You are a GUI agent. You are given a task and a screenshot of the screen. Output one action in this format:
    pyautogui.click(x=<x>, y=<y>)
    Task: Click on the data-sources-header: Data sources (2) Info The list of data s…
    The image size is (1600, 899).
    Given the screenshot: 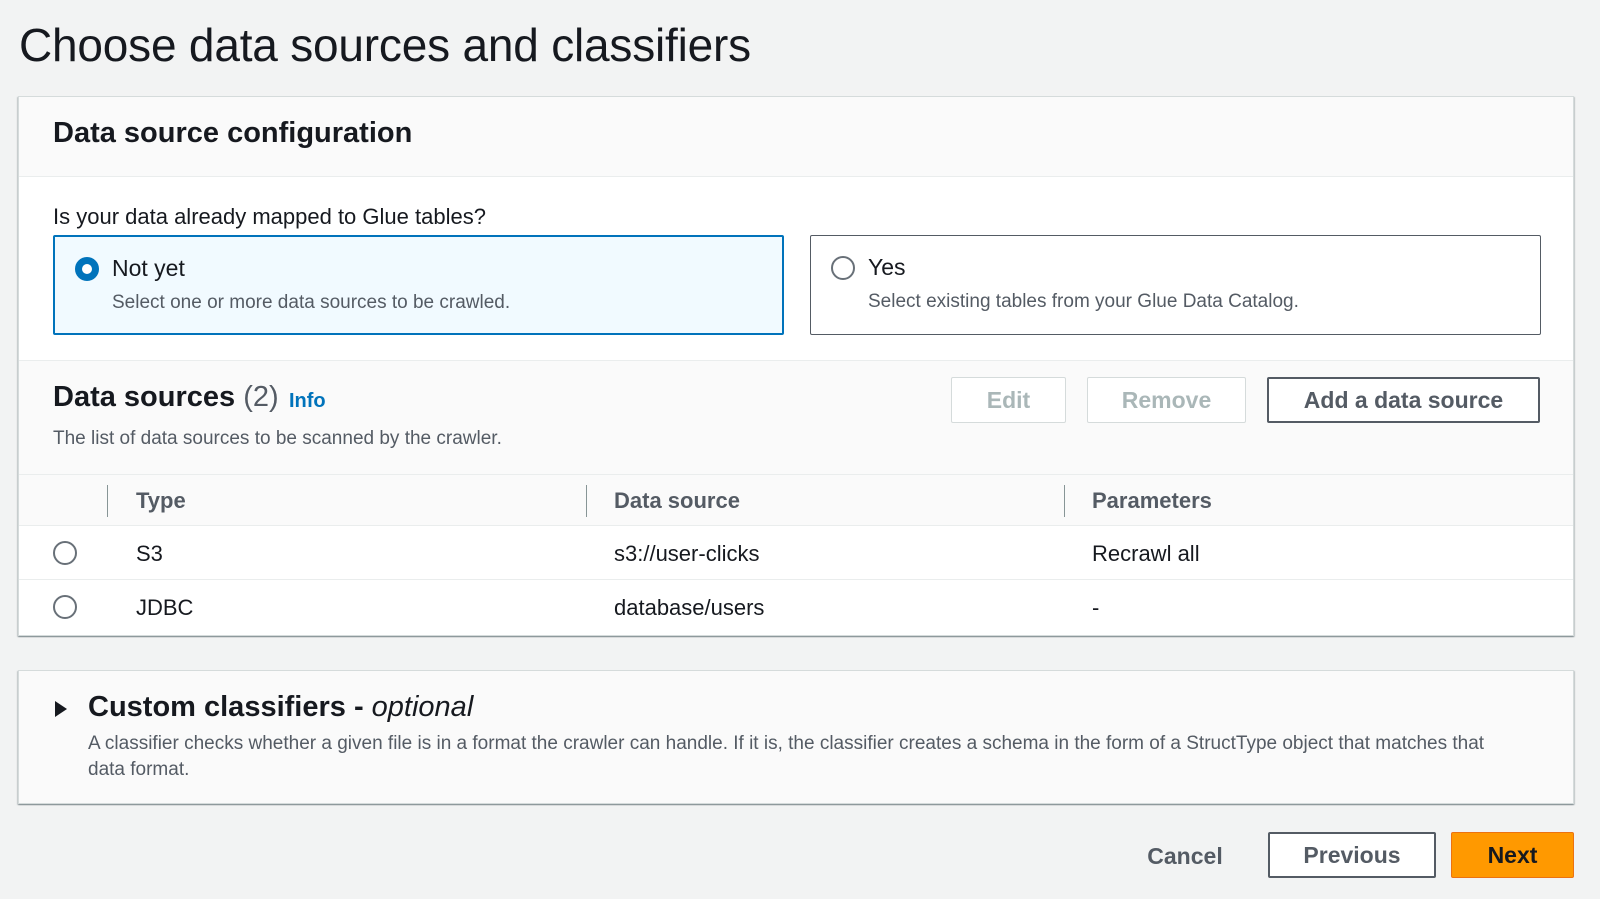 What is the action you would take?
    pyautogui.click(x=796, y=417)
    